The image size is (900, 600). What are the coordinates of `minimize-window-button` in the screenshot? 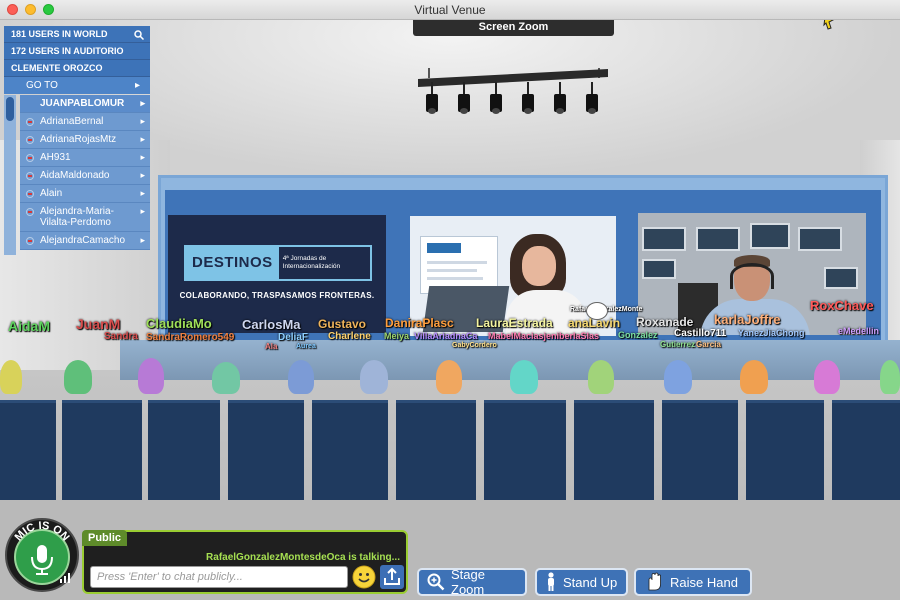 It's located at (30, 9).